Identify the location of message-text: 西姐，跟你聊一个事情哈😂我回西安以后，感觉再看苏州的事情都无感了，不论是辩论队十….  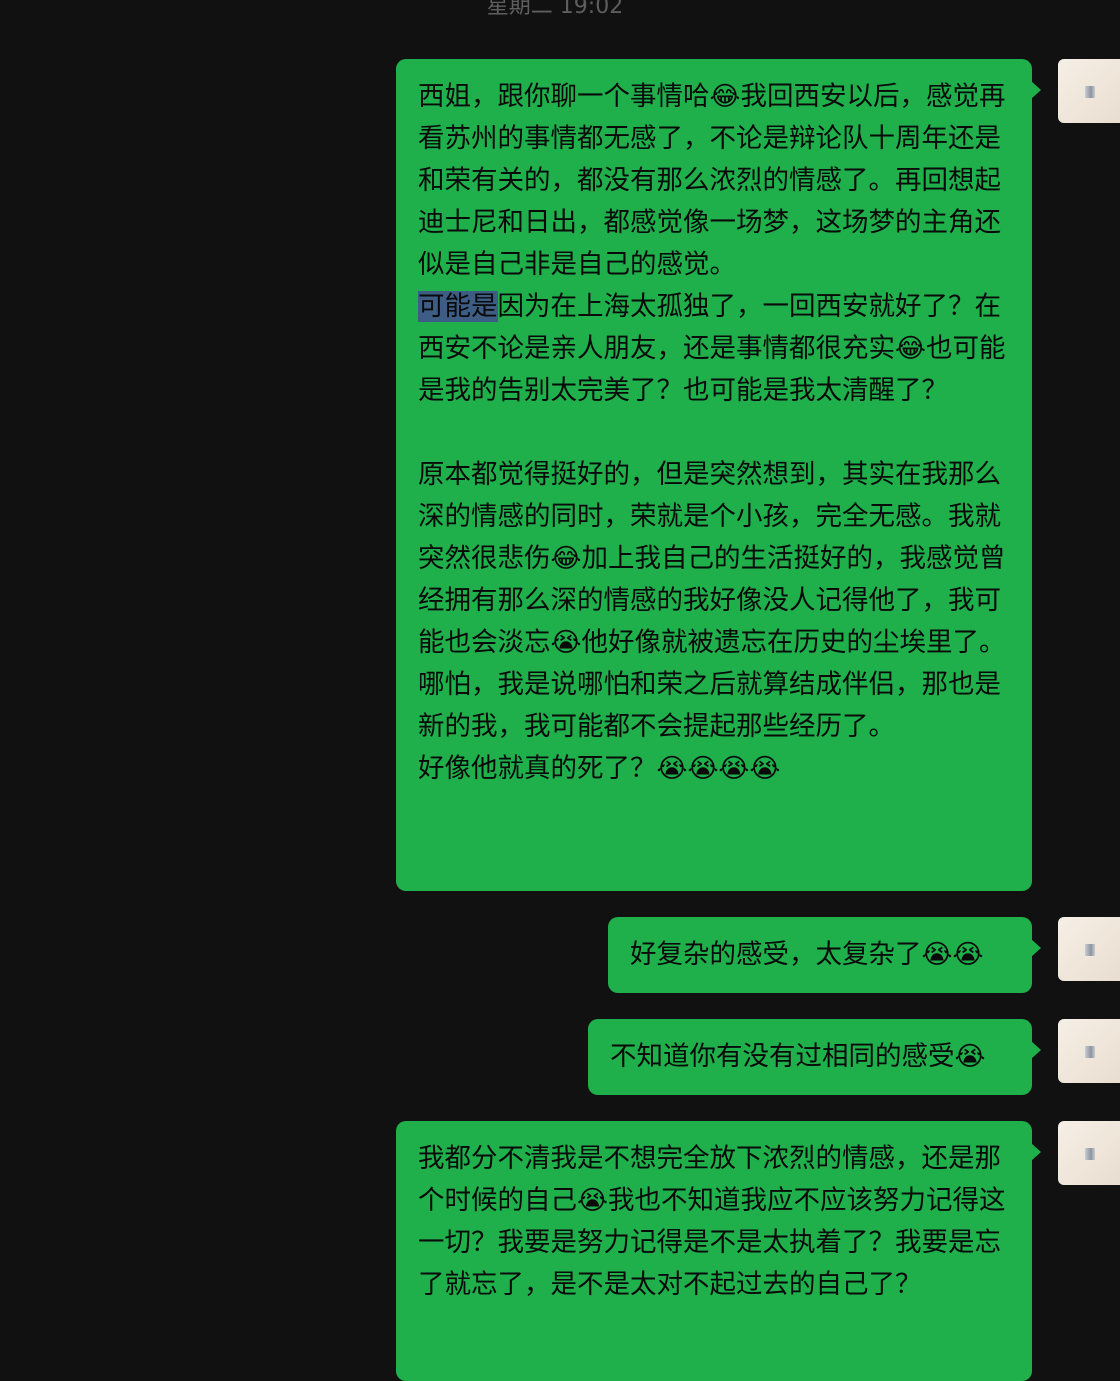
(712, 180).